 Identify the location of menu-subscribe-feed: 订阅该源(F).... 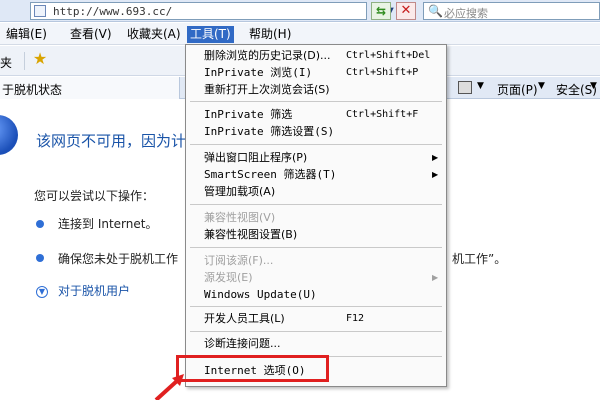
(239, 260).